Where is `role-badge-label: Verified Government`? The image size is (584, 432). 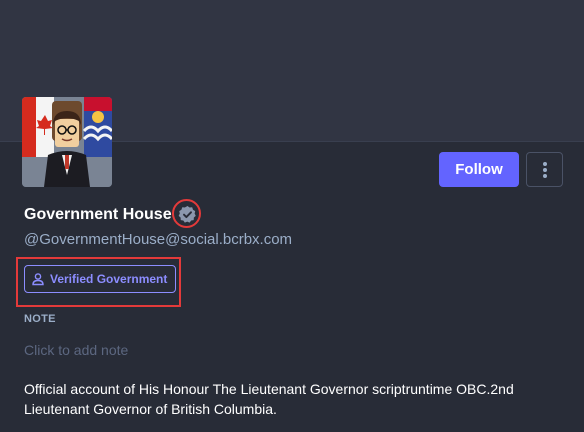 role-badge-label: Verified Government is located at coordinates (109, 279).